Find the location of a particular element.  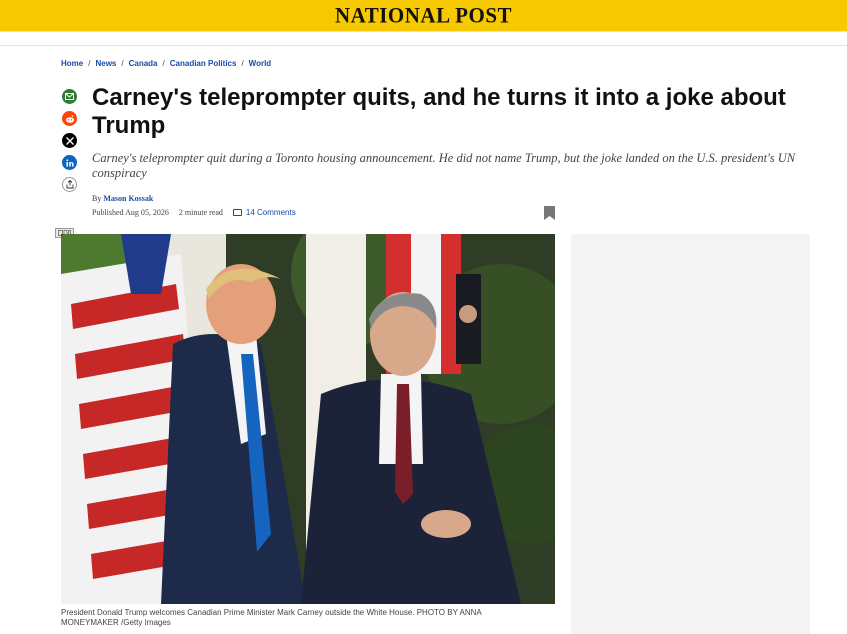

comments-link: 14 Comments is located at coordinates (264, 212).